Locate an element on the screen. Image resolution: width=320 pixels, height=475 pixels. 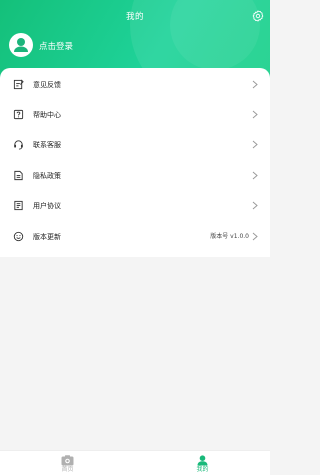
privacy-doc-icon is located at coordinates (18, 175).